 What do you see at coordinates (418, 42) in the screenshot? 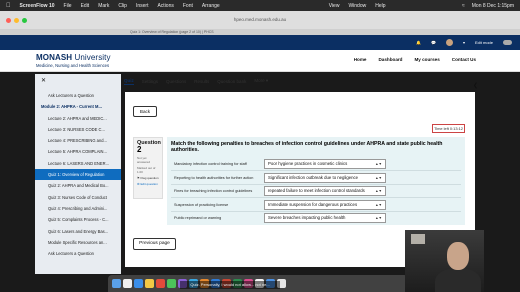
I see `bell-icon: 🔔` at bounding box center [418, 42].